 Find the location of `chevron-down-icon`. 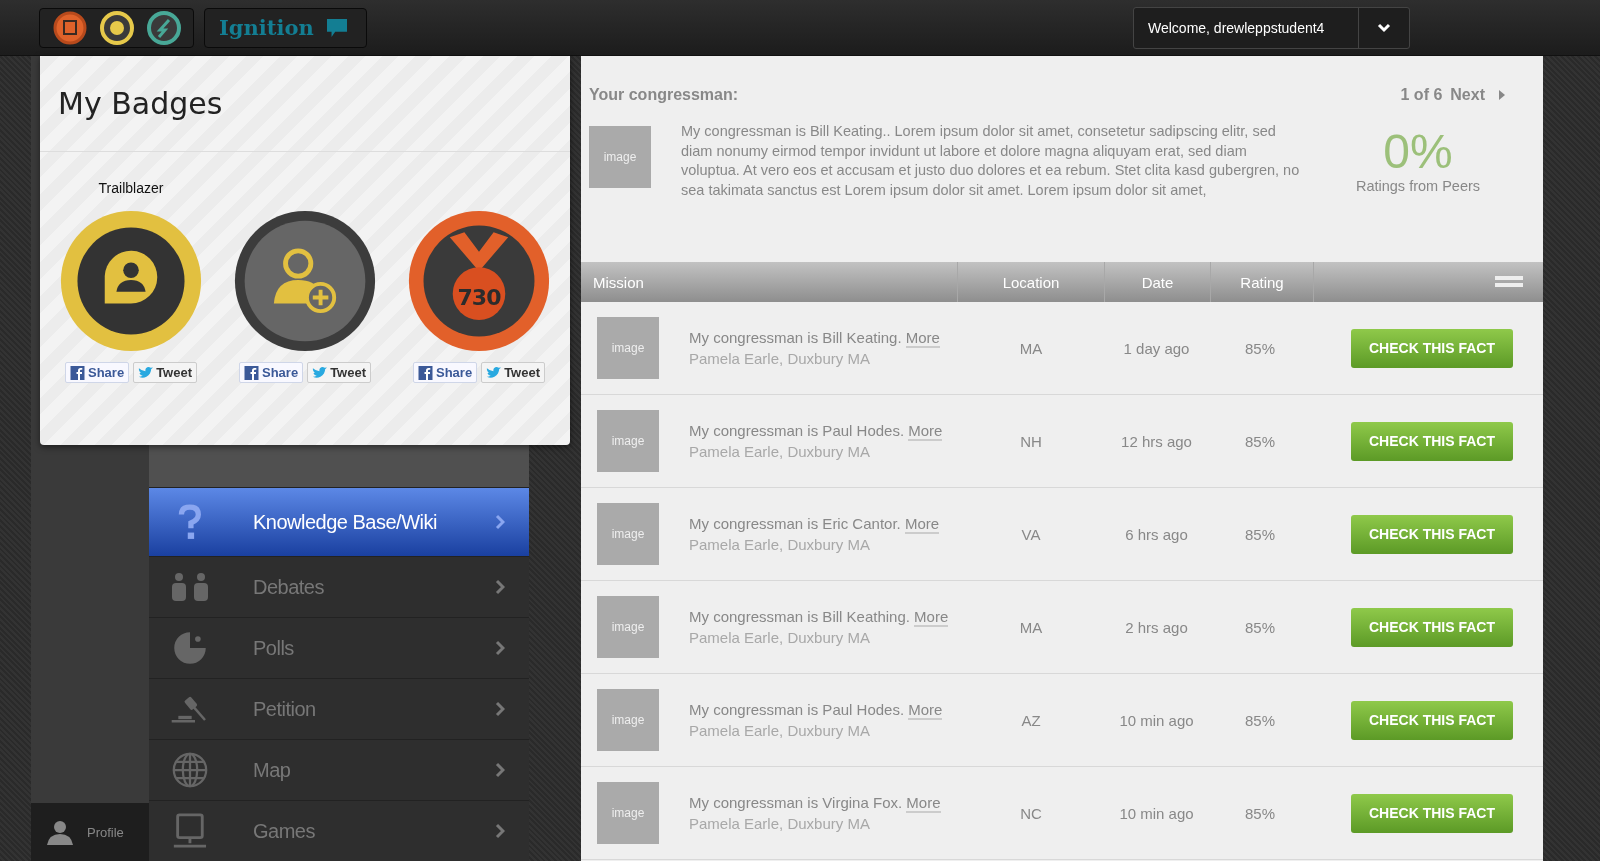

chevron-down-icon is located at coordinates (1384, 27).